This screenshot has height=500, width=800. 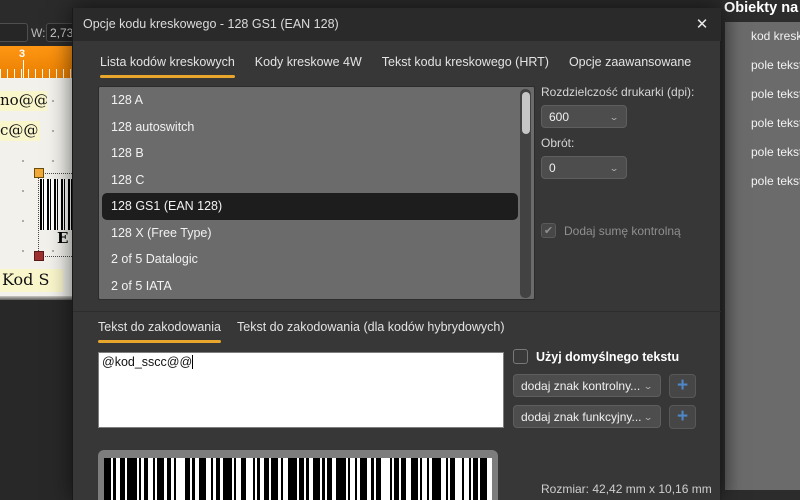 I want to click on checkbox-checked-disabled-icon: ✔, so click(x=548, y=230).